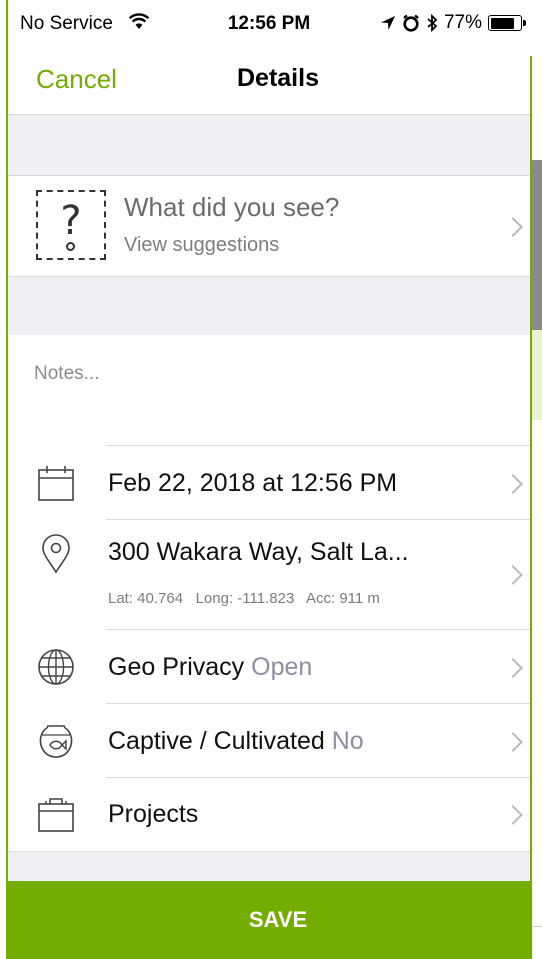  Describe the element at coordinates (146, 598) in the screenshot. I see `latitude-value: Lat: 40.764` at that location.